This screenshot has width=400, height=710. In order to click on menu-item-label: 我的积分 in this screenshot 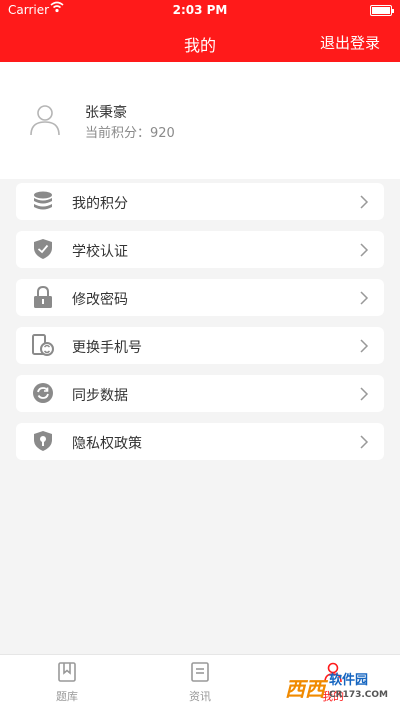, I will do `click(100, 204)`.